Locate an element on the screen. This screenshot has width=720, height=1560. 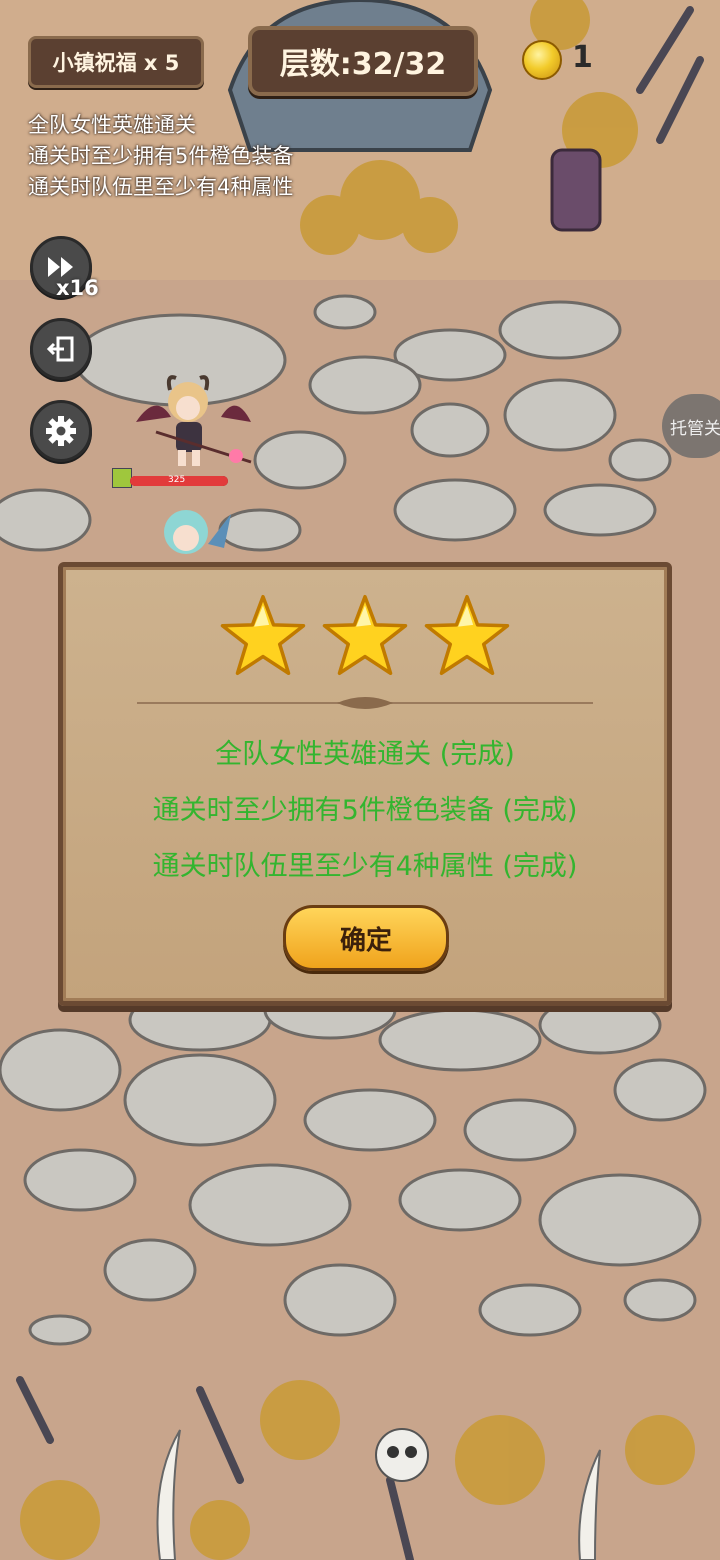
quest-line: 通关时队伍里至少有4种属性 is located at coordinates (161, 187).